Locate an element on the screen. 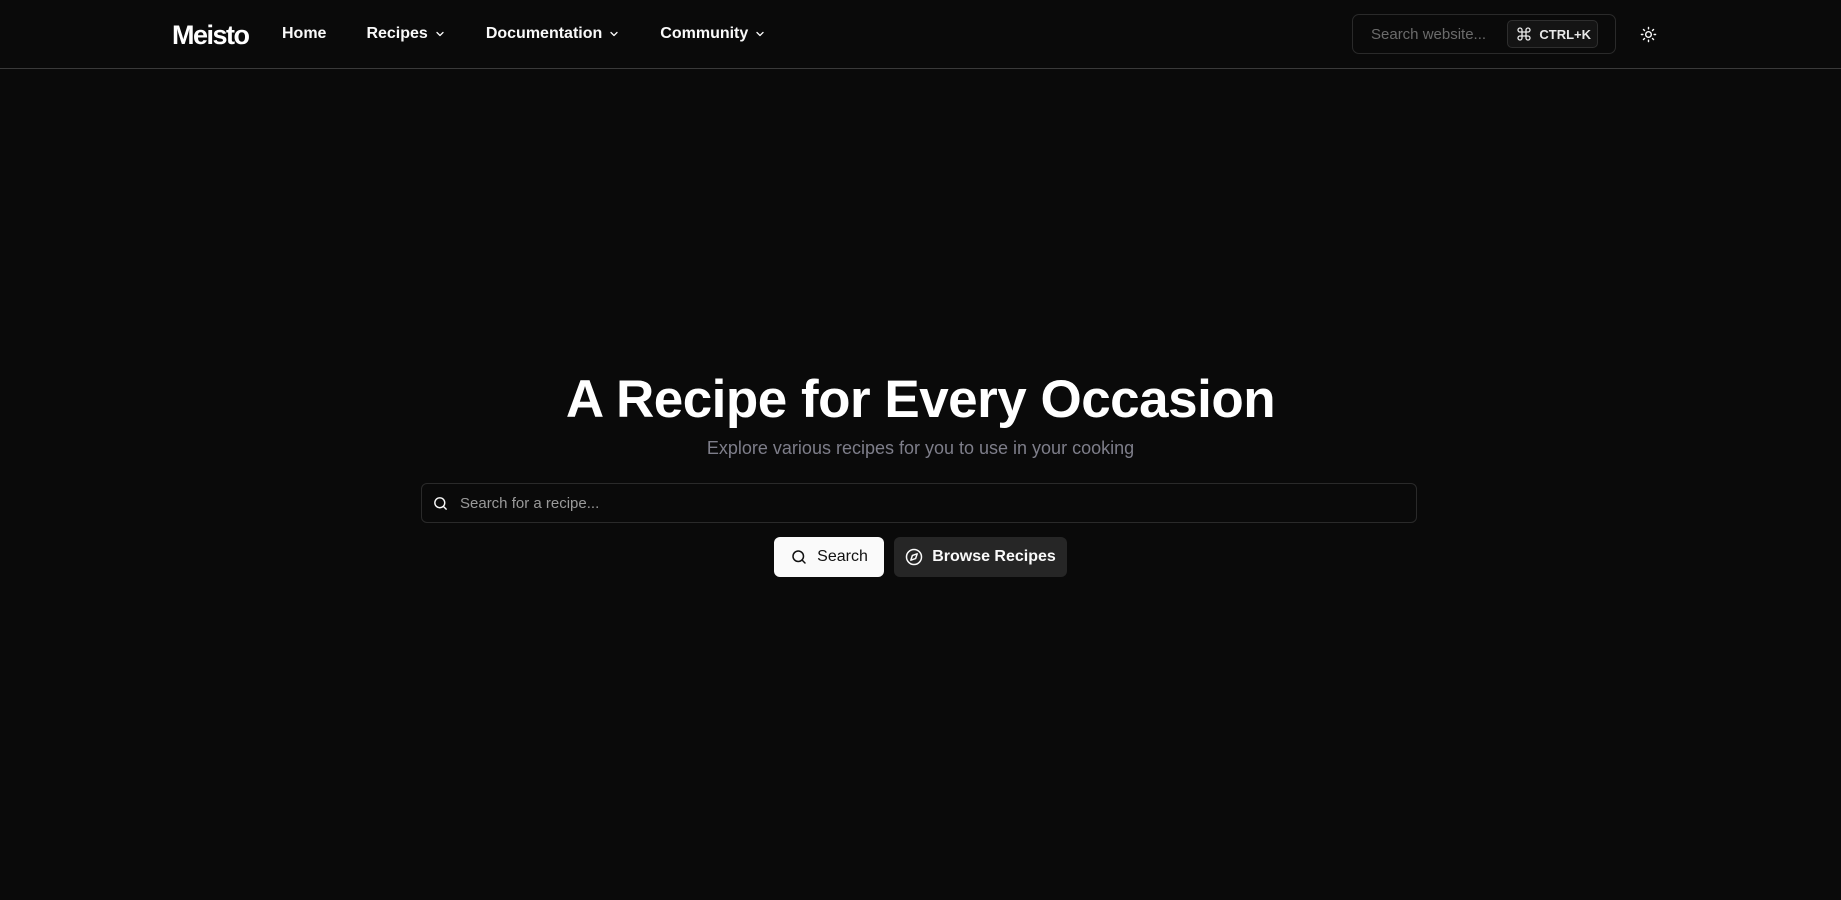 Image resolution: width=1841 pixels, height=900 pixels. keyboard-shortcut-badge: CTRL+K is located at coordinates (1552, 34).